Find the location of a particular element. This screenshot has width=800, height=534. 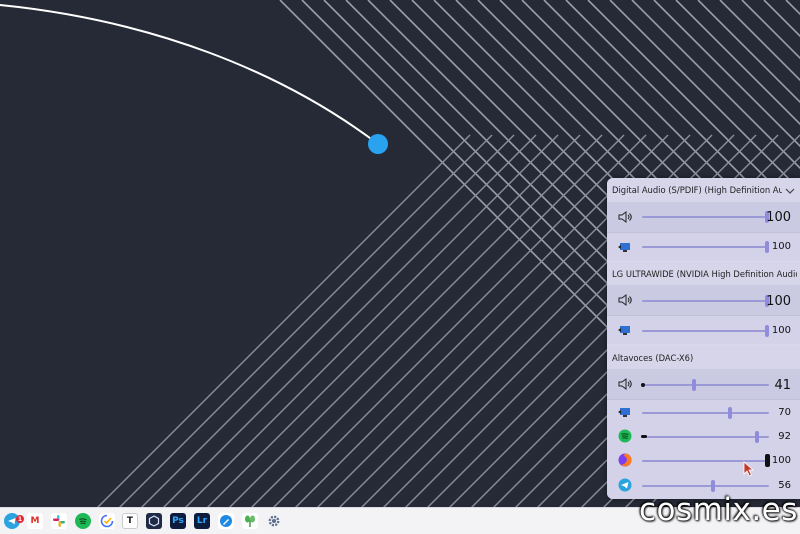

pen-app-icon is located at coordinates (226, 521).